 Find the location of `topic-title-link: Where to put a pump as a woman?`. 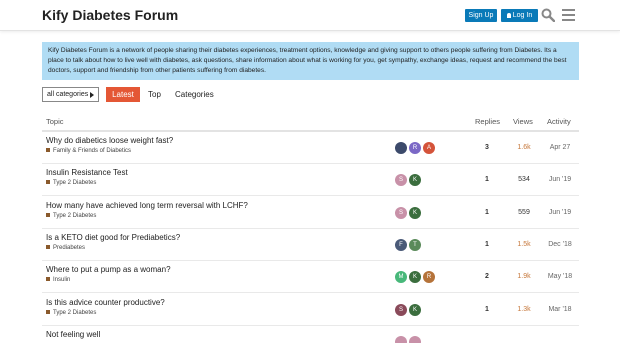

topic-title-link: Where to put a pump as a woman? is located at coordinates (108, 269).